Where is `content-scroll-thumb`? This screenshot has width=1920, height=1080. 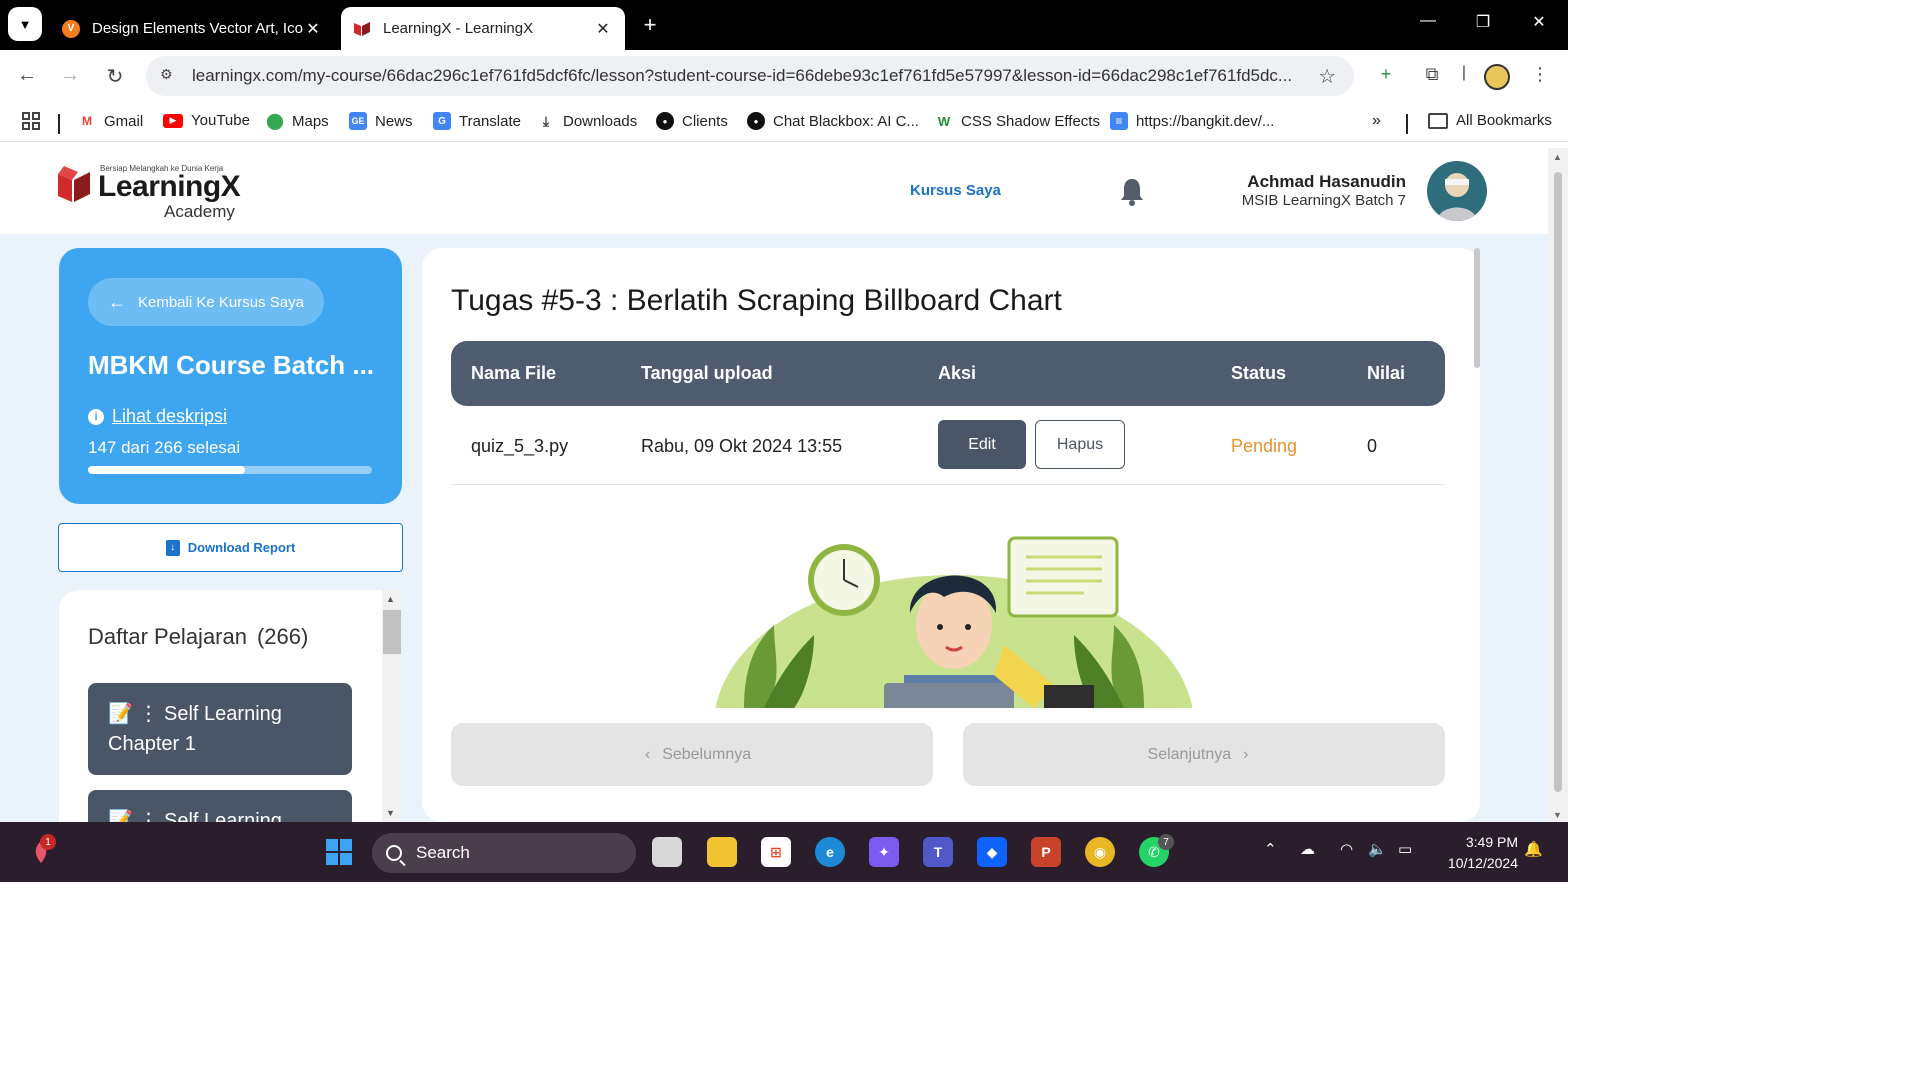 content-scroll-thumb is located at coordinates (1477, 308).